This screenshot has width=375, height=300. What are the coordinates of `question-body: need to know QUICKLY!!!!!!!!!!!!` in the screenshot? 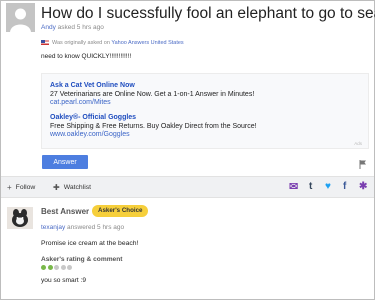 It's located at (86, 56).